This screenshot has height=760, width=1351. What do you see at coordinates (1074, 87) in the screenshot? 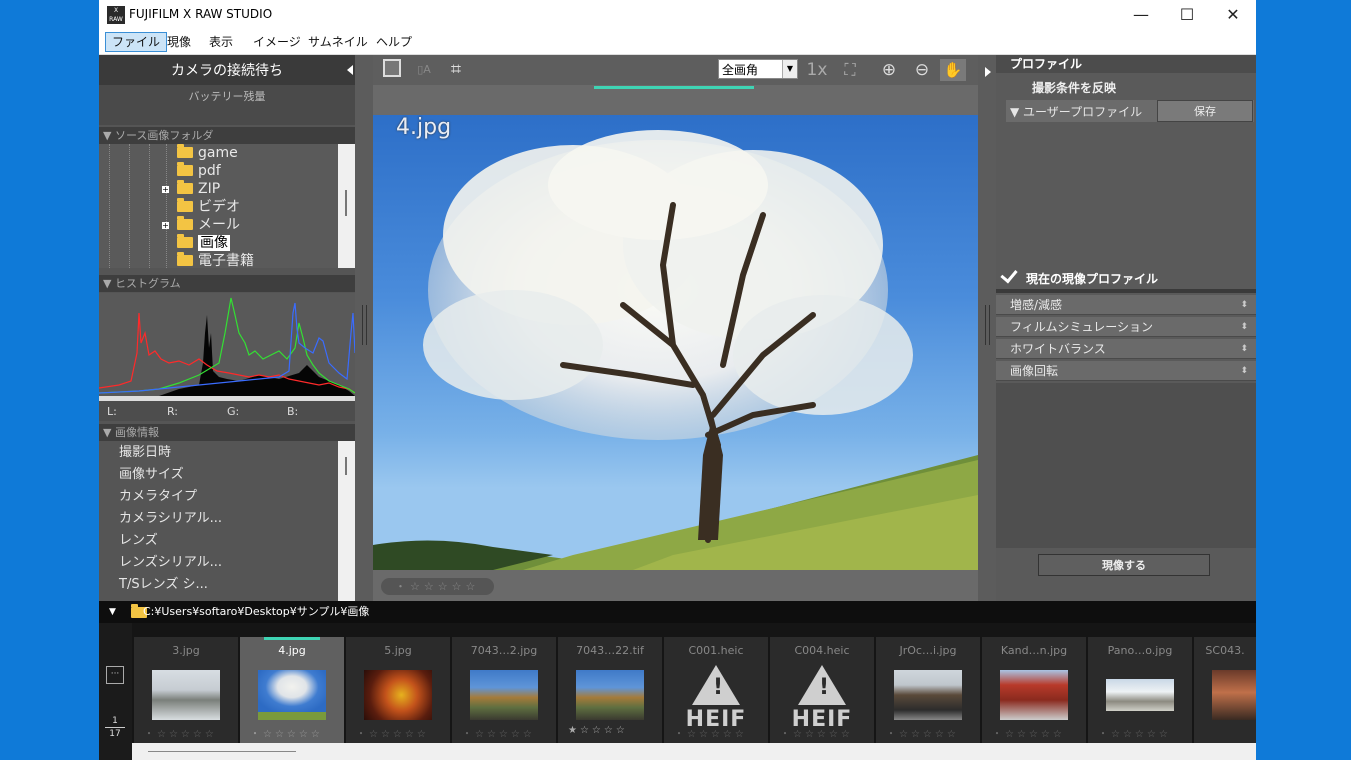
I see `apply-conditions-label: 撮影条件を反映` at bounding box center [1074, 87].